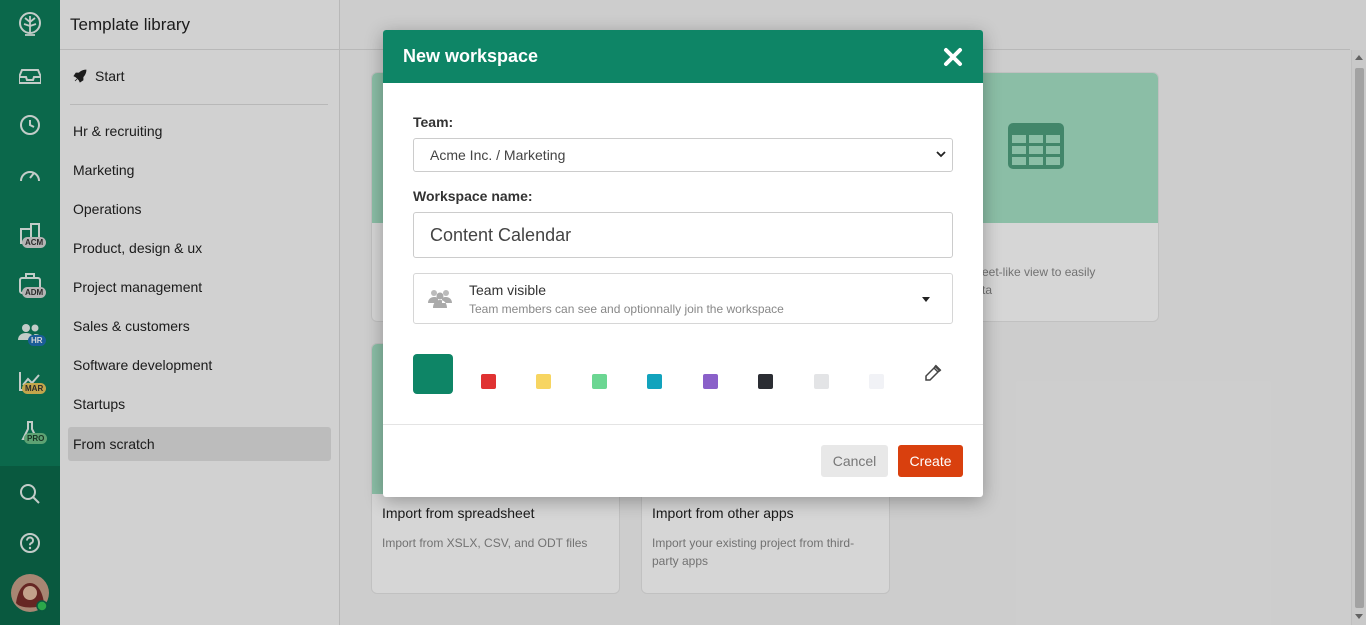 The width and height of the screenshot is (1366, 625). What do you see at coordinates (508, 290) in the screenshot?
I see `visibility-title: Team visible` at bounding box center [508, 290].